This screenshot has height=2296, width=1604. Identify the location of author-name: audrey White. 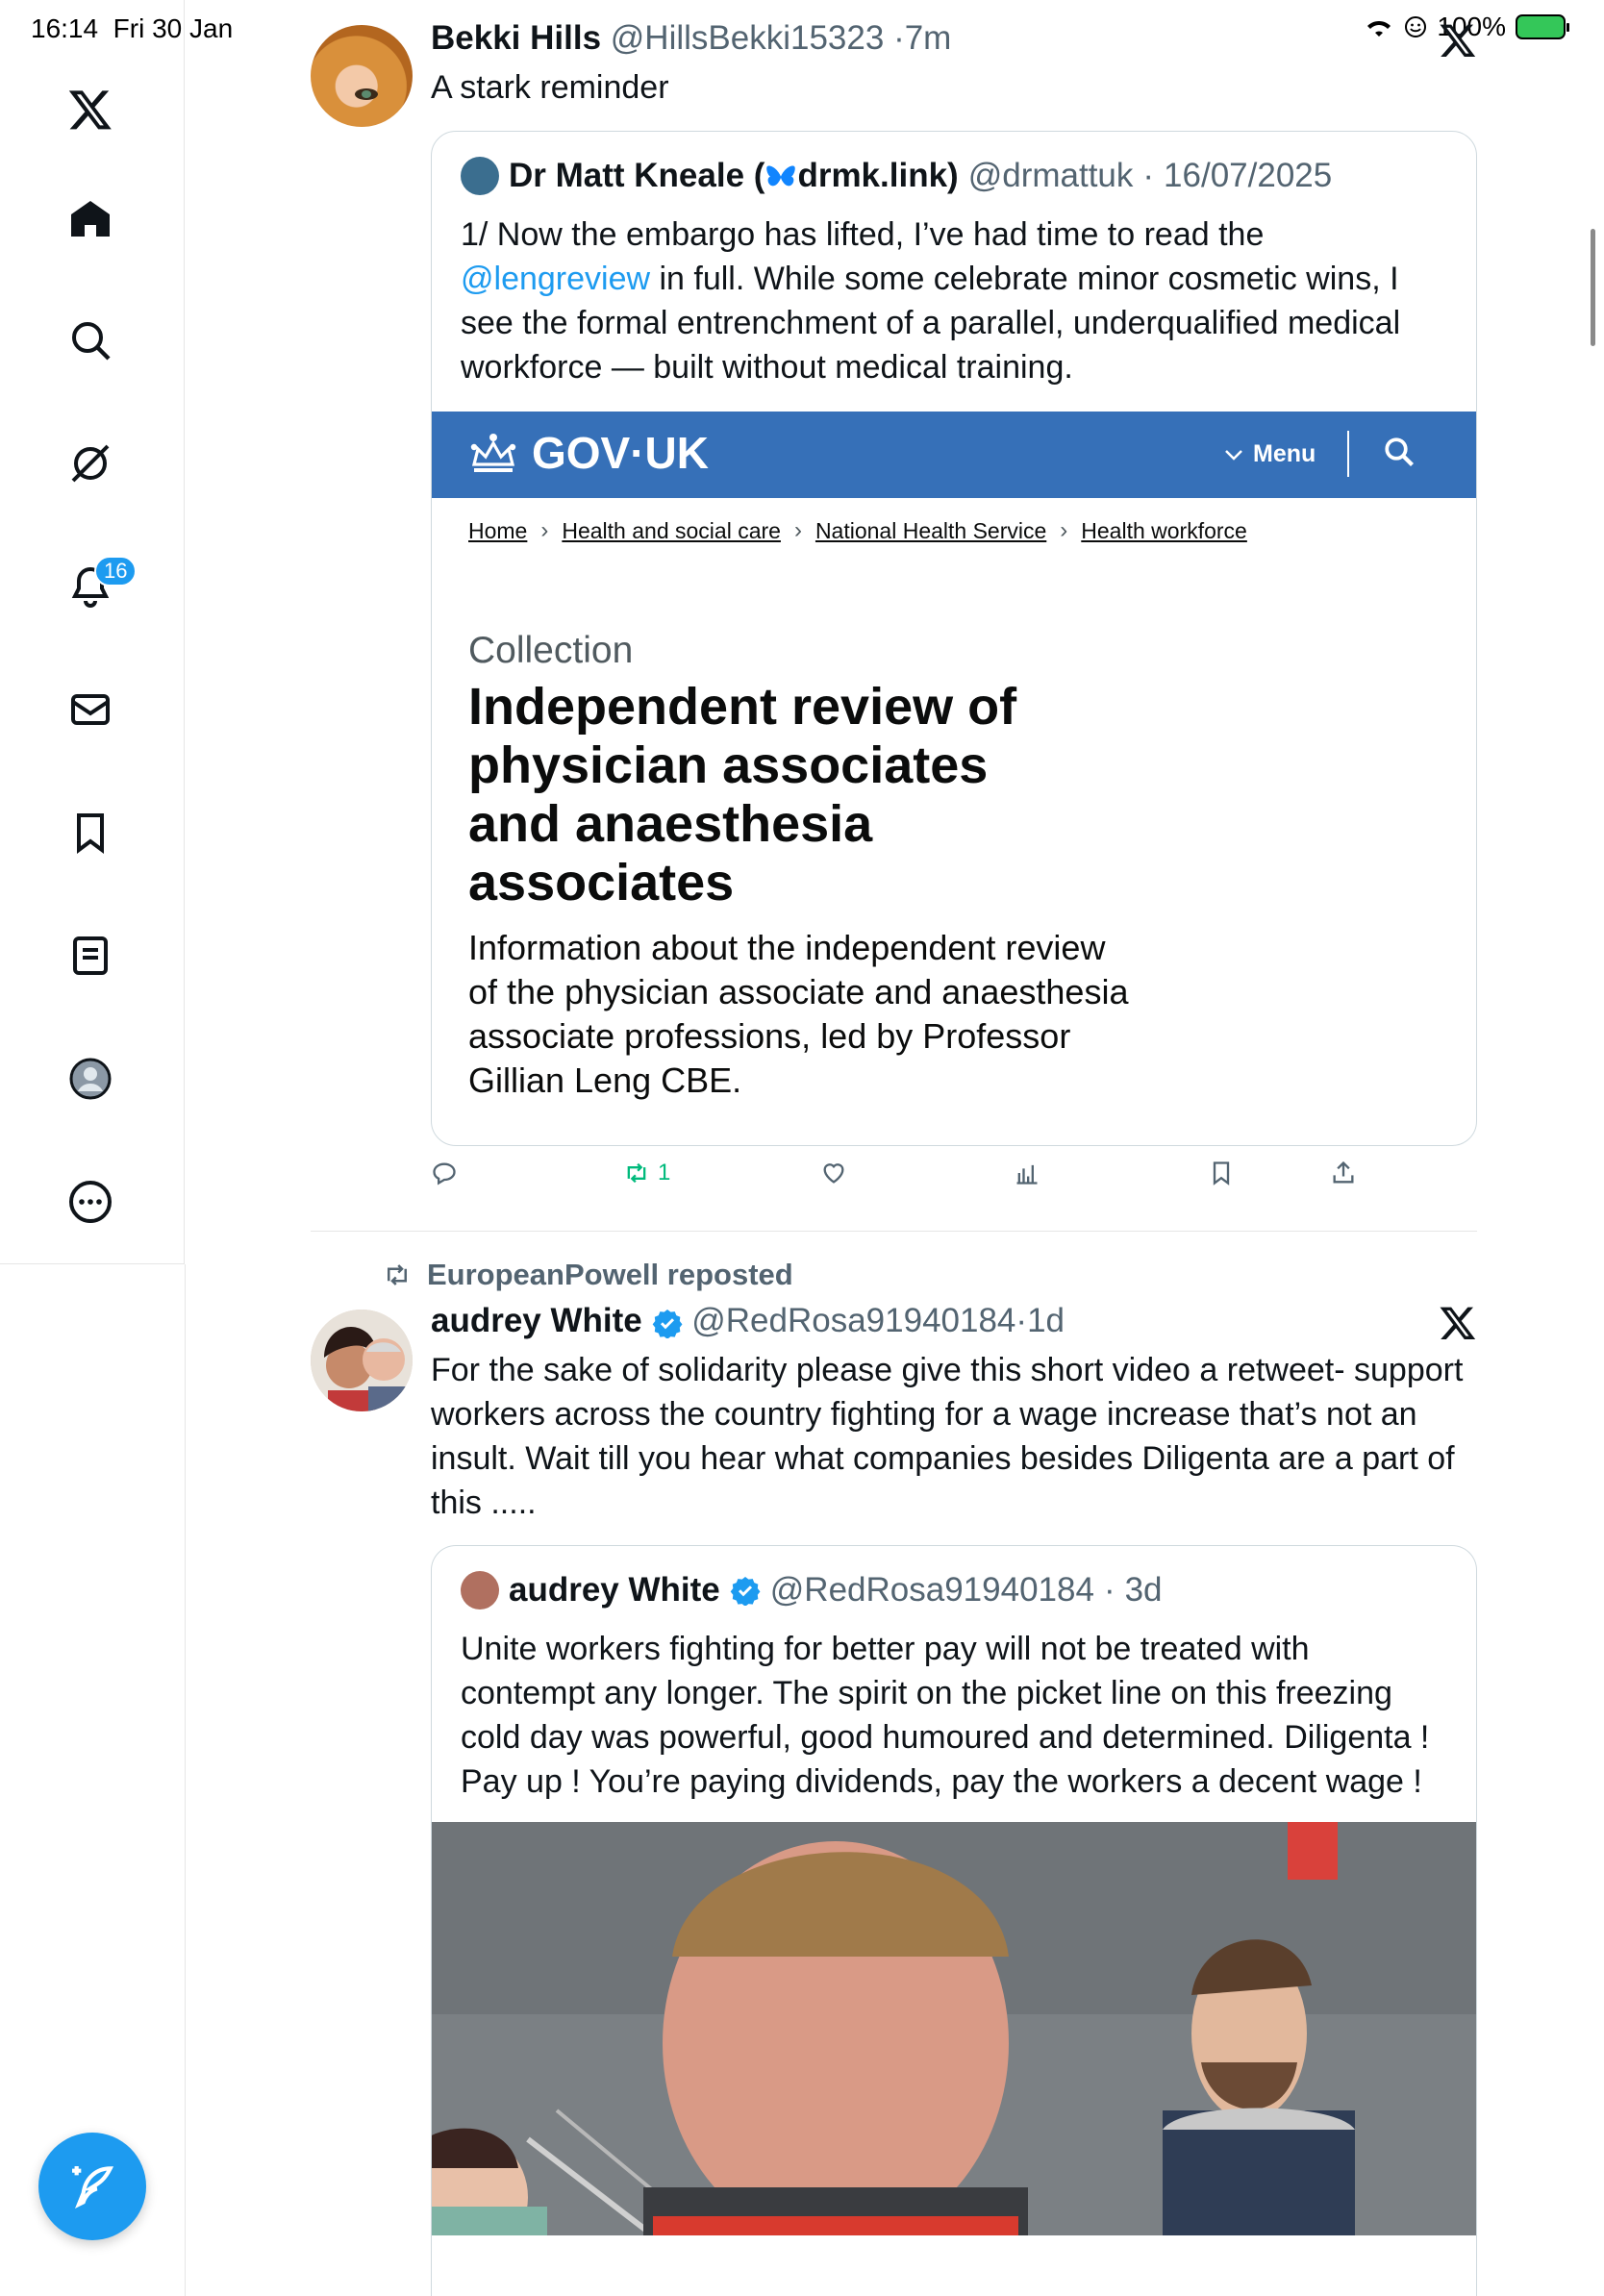
(536, 1320).